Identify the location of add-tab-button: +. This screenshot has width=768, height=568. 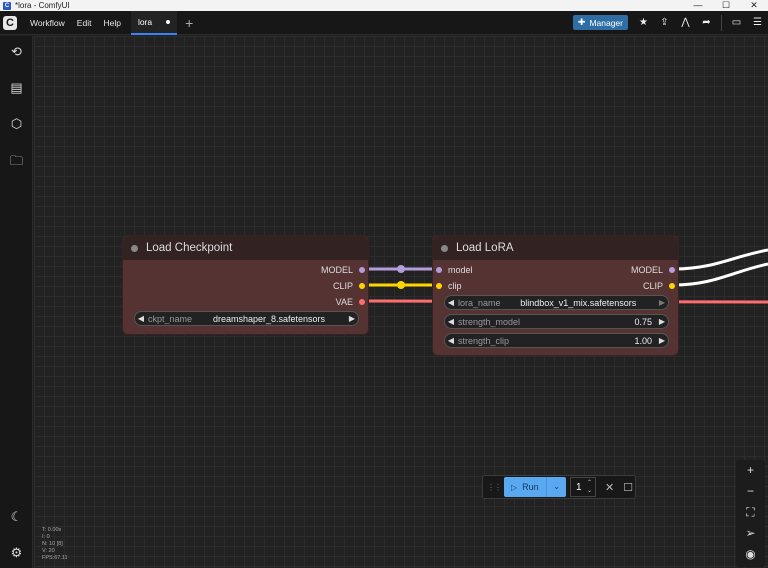
(189, 23).